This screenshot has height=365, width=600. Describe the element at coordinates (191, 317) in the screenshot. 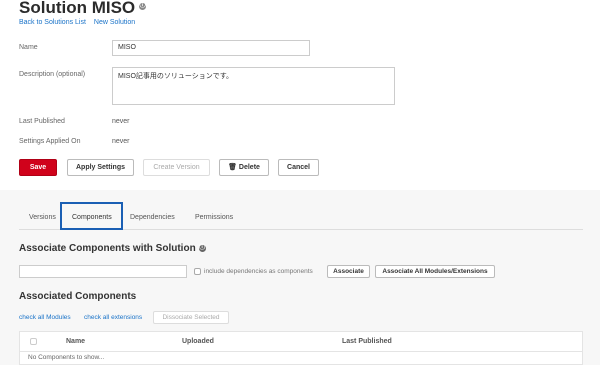

I see `dissociate-selected-button: Dissociate Selected` at that location.